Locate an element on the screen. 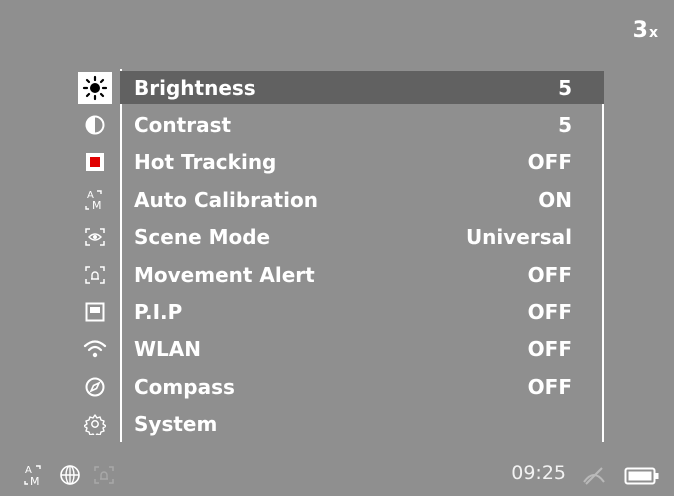 This screenshot has width=674, height=496. menu-item-label: Contrast is located at coordinates (183, 125).